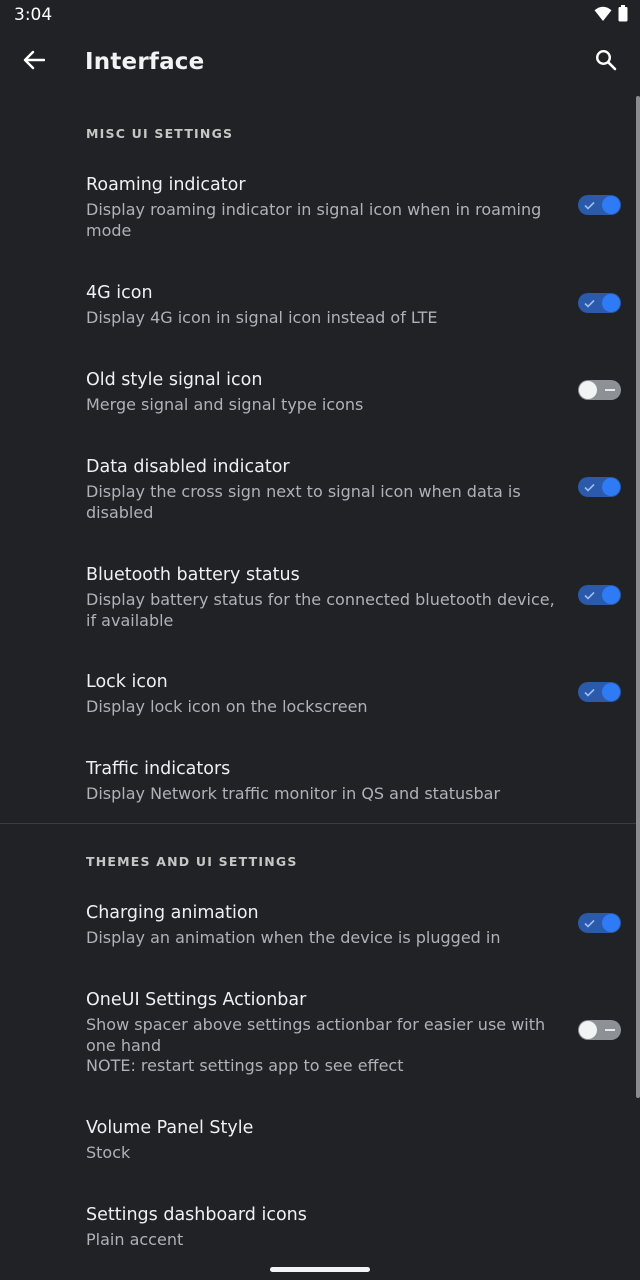 Image resolution: width=640 pixels, height=1280 pixels. I want to click on lock-icon-switch, so click(599, 692).